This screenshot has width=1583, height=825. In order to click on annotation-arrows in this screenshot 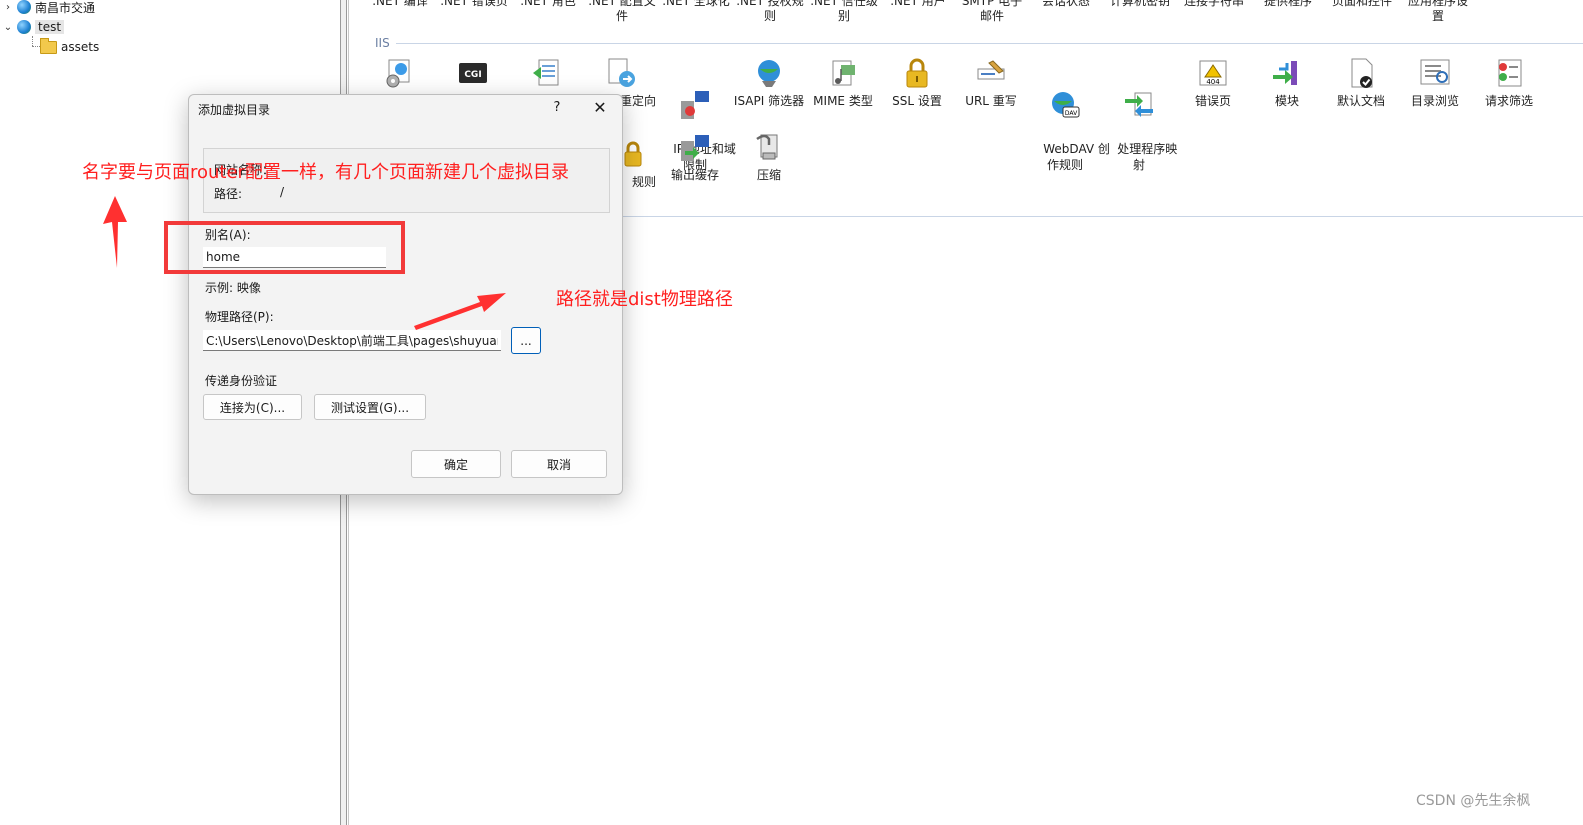, I will do `click(304, 263)`.